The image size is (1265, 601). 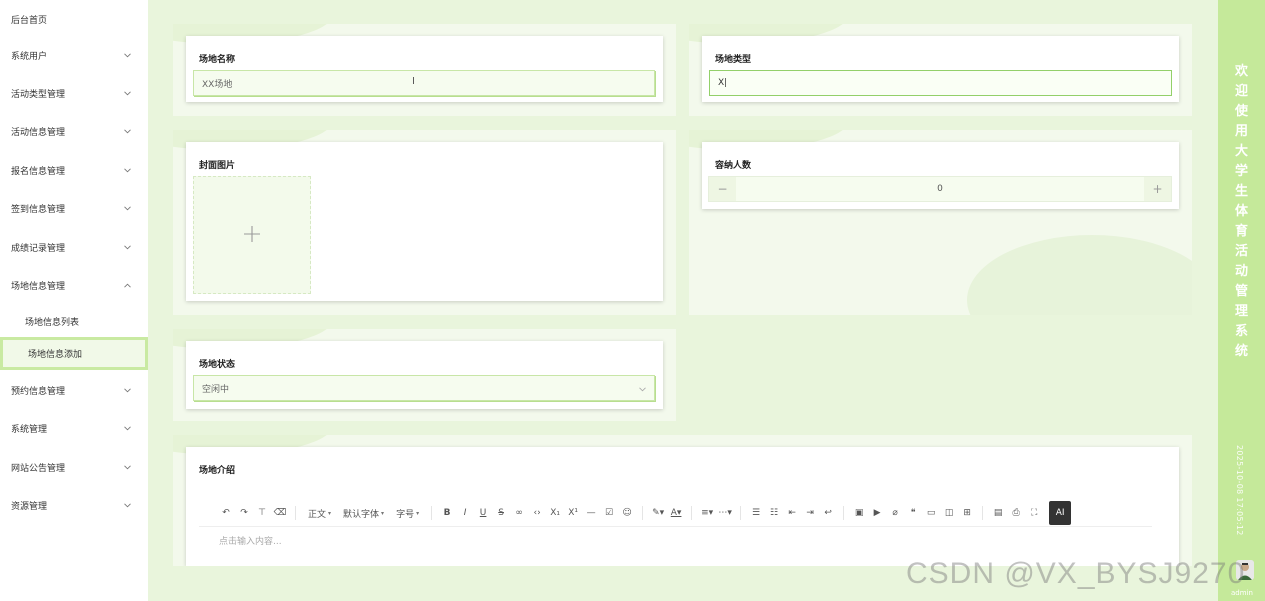 What do you see at coordinates (413, 81) in the screenshot?
I see `text-cursor-icon: I` at bounding box center [413, 81].